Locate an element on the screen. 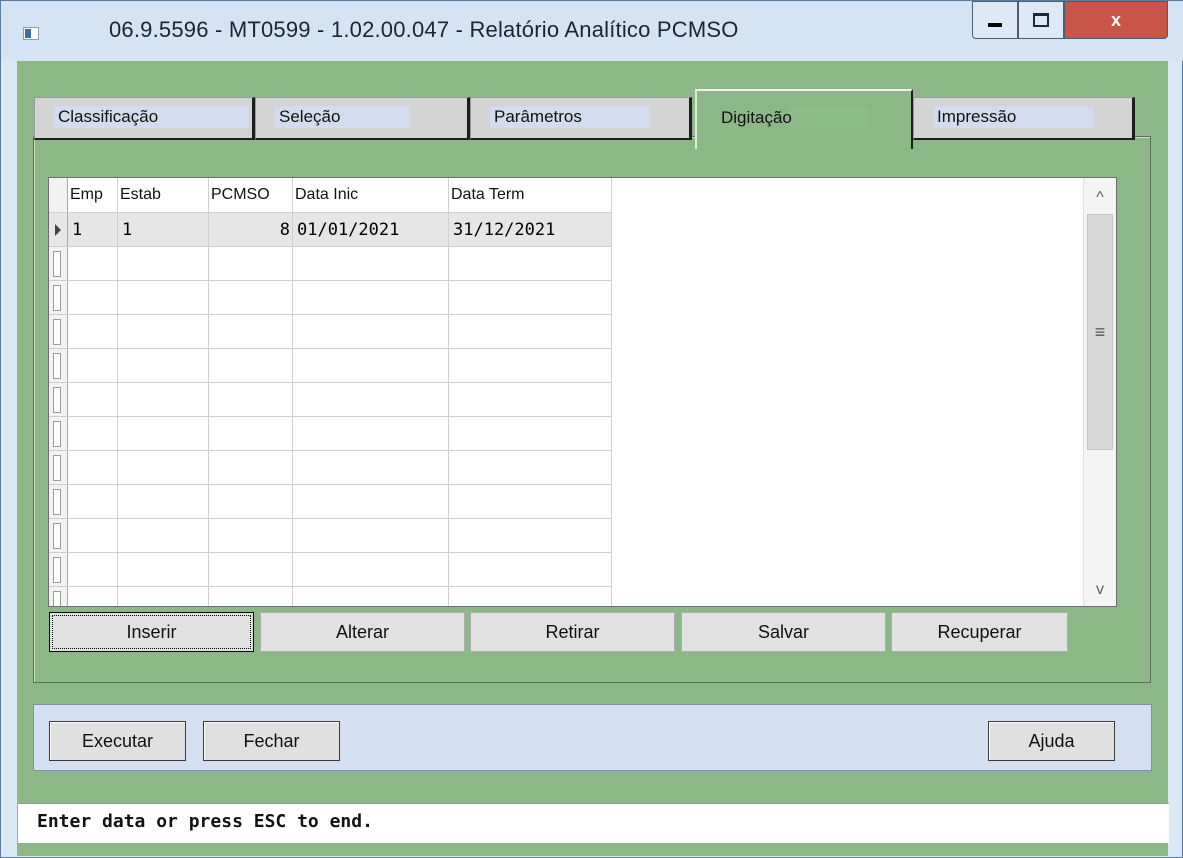 The height and width of the screenshot is (858, 1183). salvar-button: Salvar is located at coordinates (783, 632).